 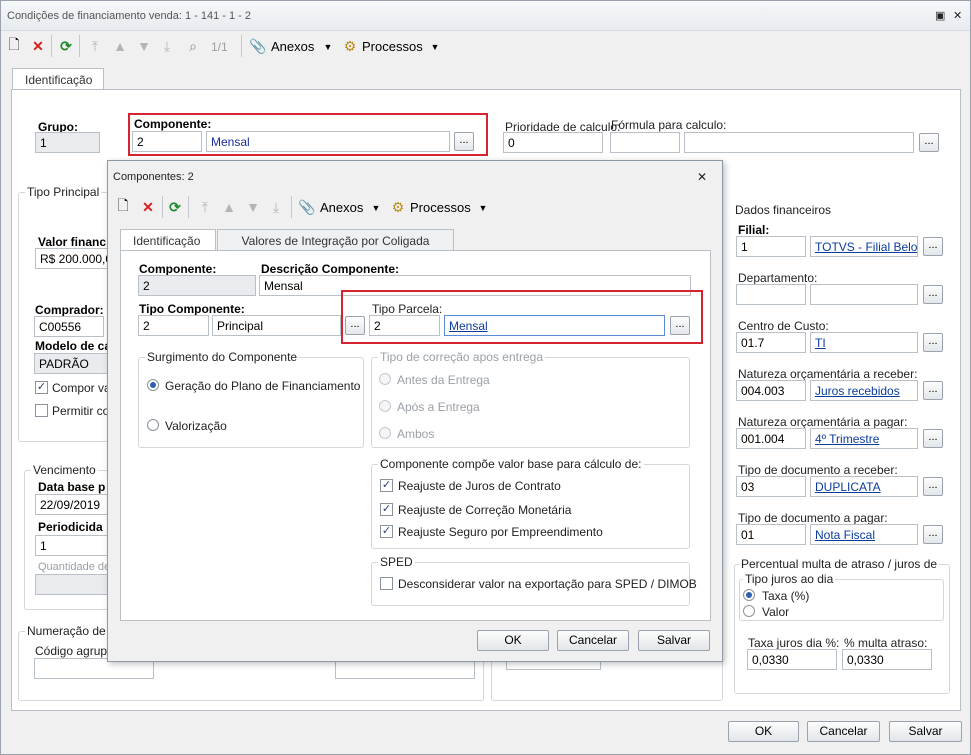 What do you see at coordinates (385, 433) in the screenshot?
I see `correcao-ambos-radio` at bounding box center [385, 433].